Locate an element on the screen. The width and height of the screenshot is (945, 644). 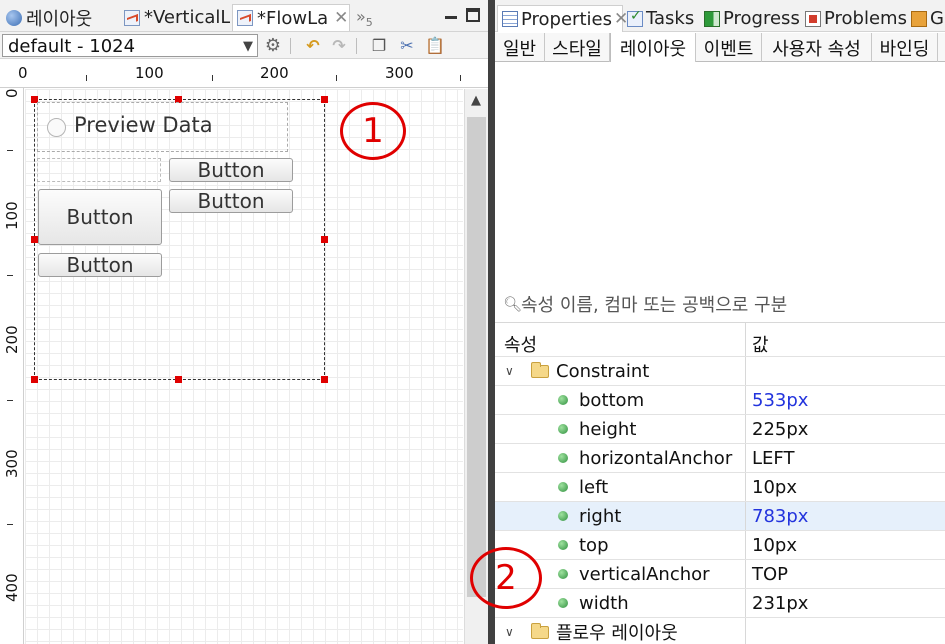
canvas-button-4: Button is located at coordinates (100, 265).